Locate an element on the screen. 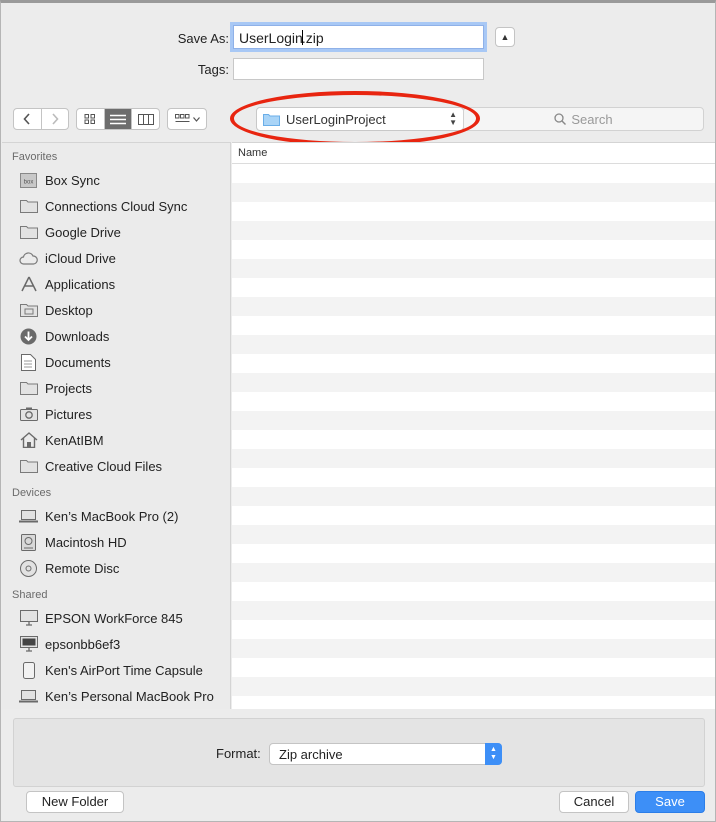 This screenshot has height=822, width=716. view-mode-buttons is located at coordinates (118, 119).